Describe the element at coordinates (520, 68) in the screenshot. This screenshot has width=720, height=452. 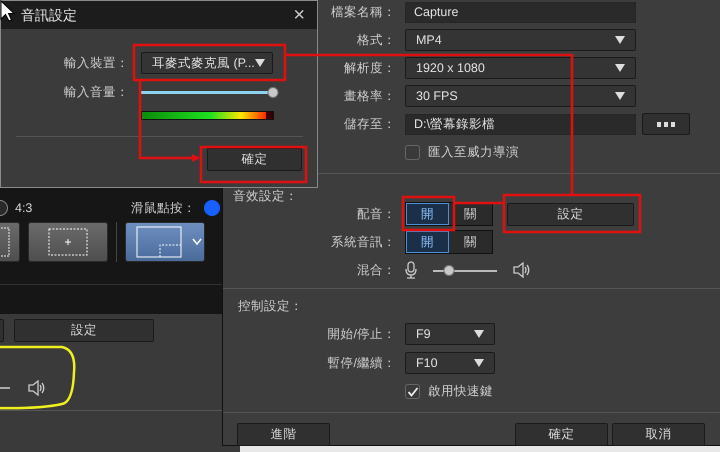
I see `dropdown: 1920 x 1080` at that location.